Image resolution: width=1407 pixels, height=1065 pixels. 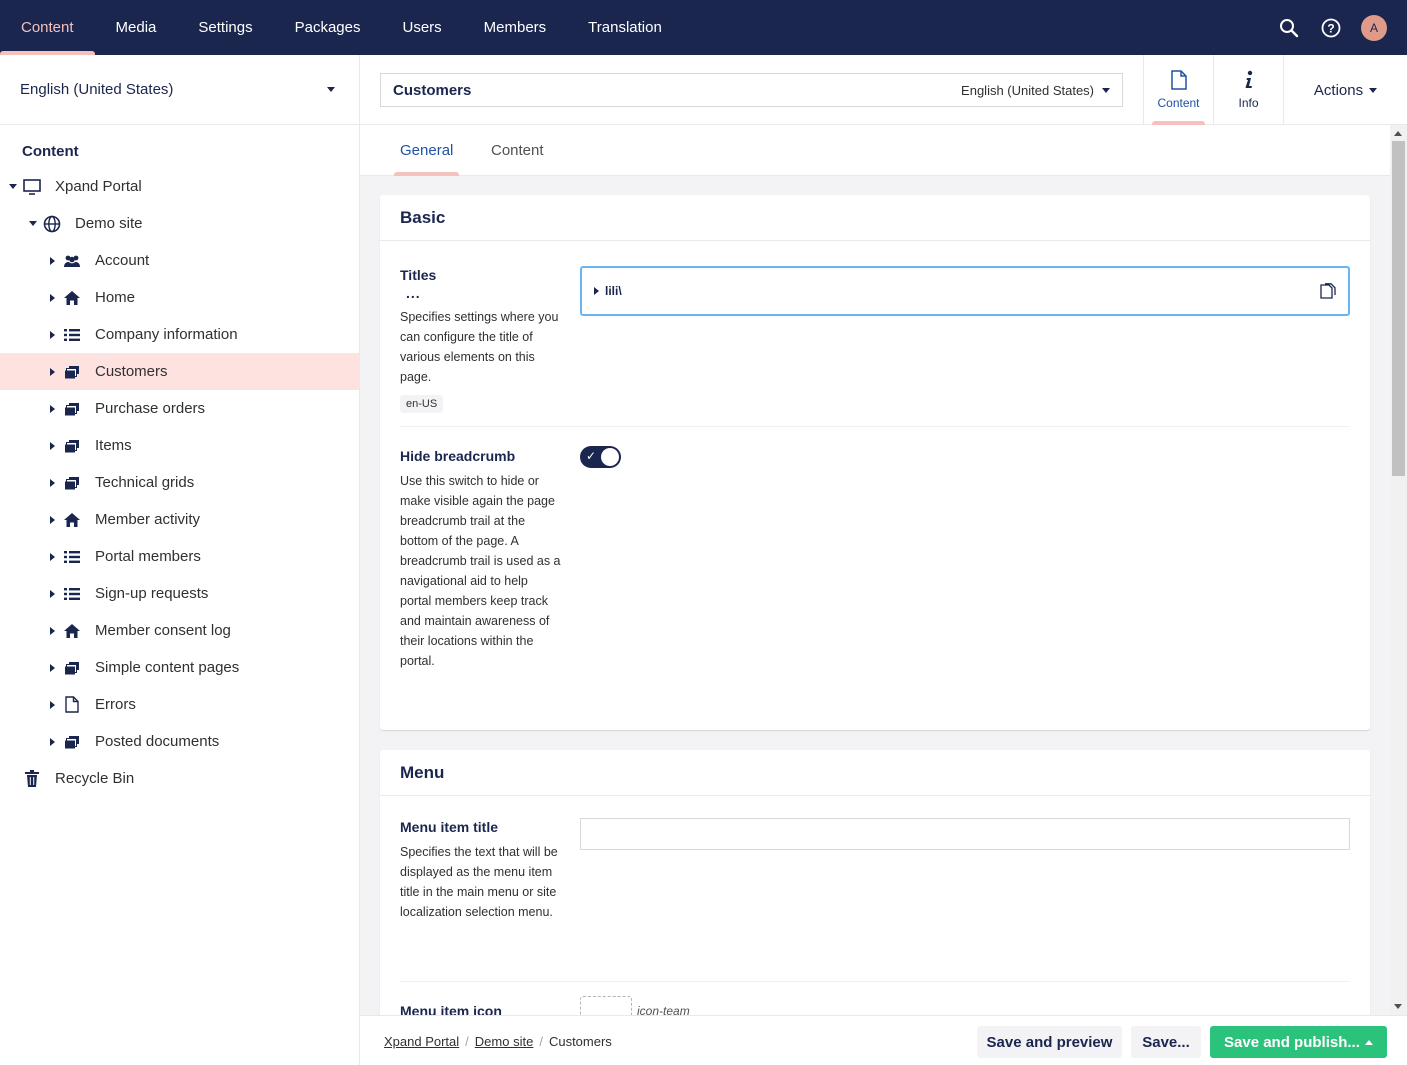 What do you see at coordinates (426, 150) in the screenshot?
I see `tab-general: General` at bounding box center [426, 150].